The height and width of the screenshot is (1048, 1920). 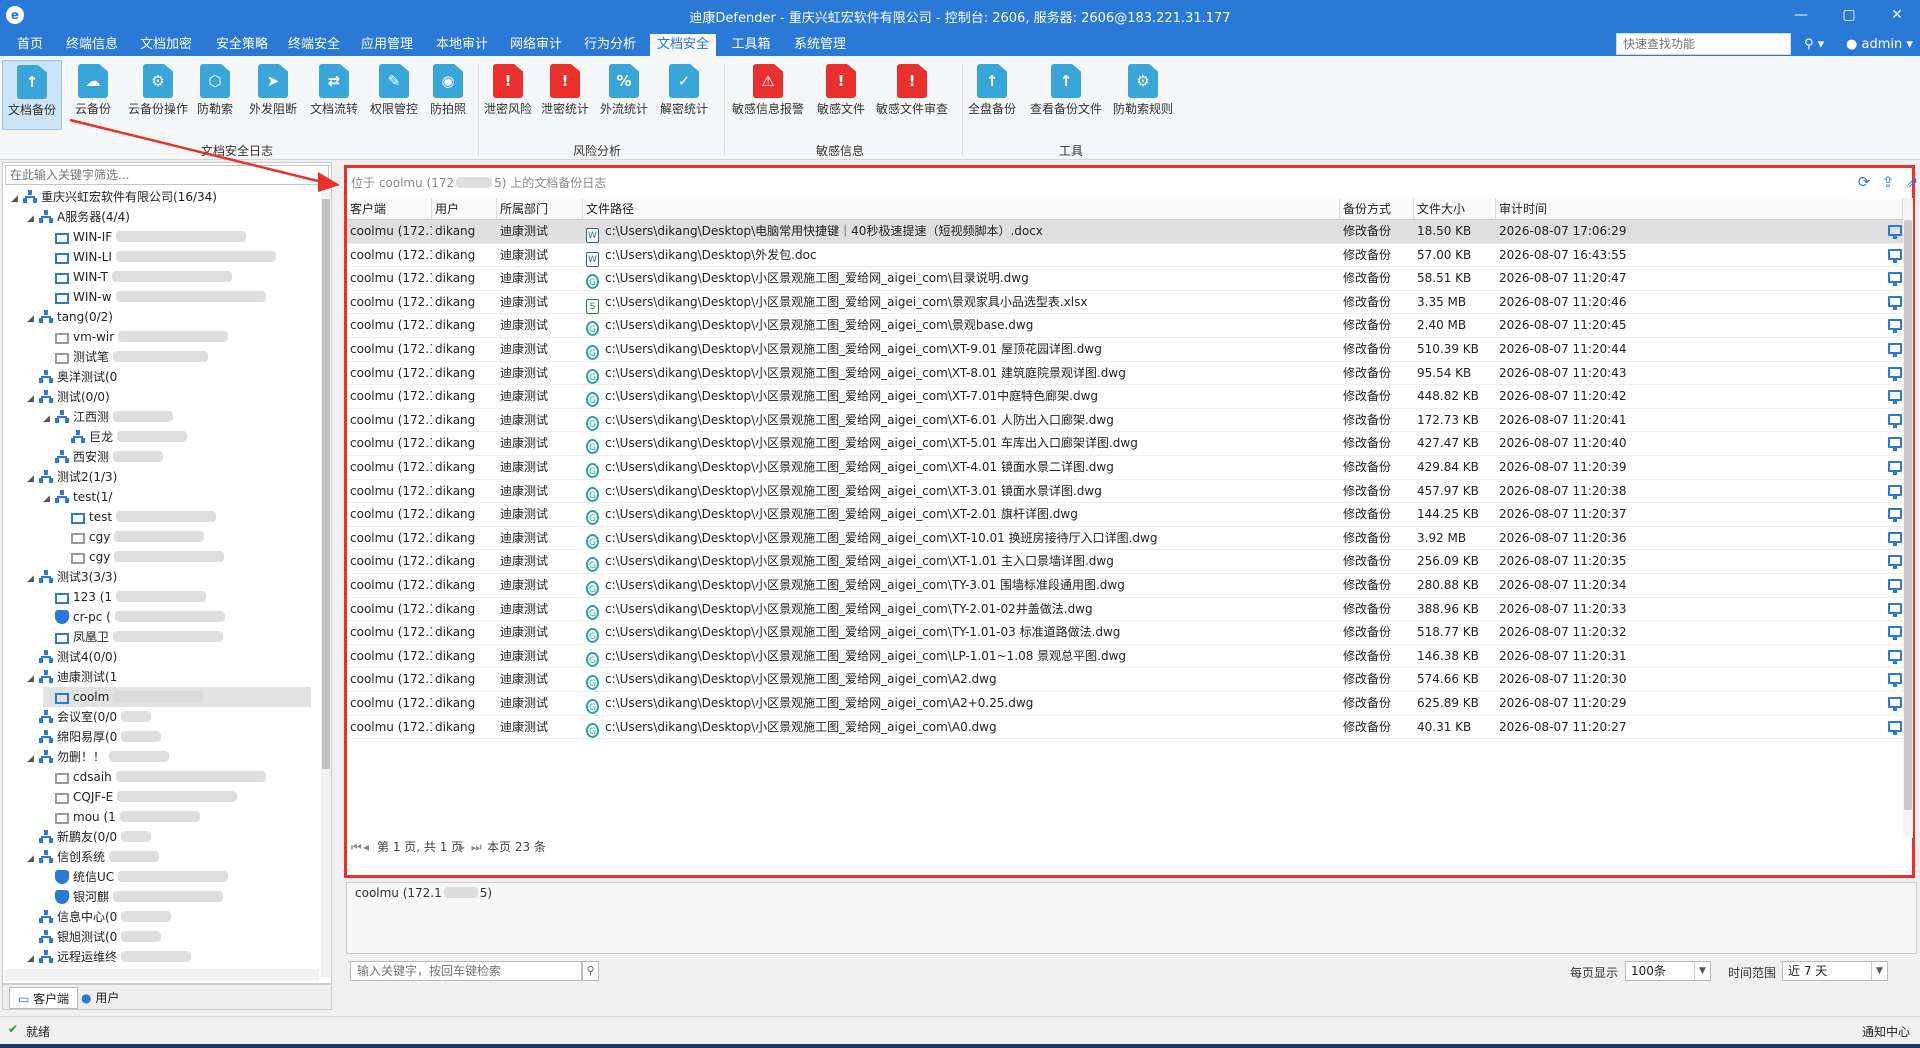 What do you see at coordinates (134, 617) in the screenshot?
I see `tree-node: cr-pc (` at bounding box center [134, 617].